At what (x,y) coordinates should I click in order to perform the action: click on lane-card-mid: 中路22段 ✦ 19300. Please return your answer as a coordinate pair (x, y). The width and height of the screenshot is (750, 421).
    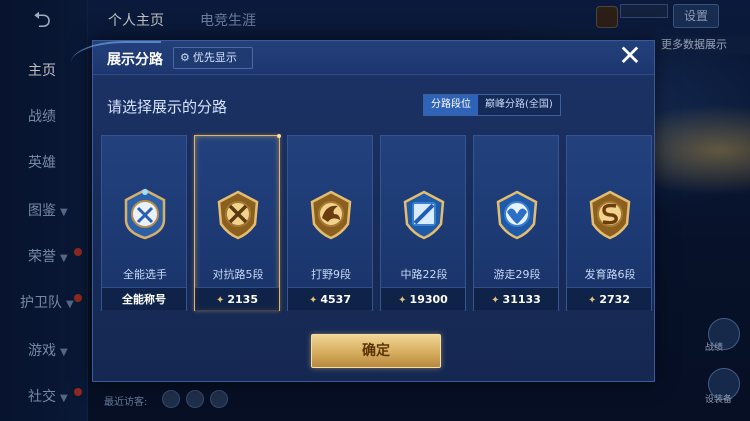
    Looking at the image, I should click on (423, 223).